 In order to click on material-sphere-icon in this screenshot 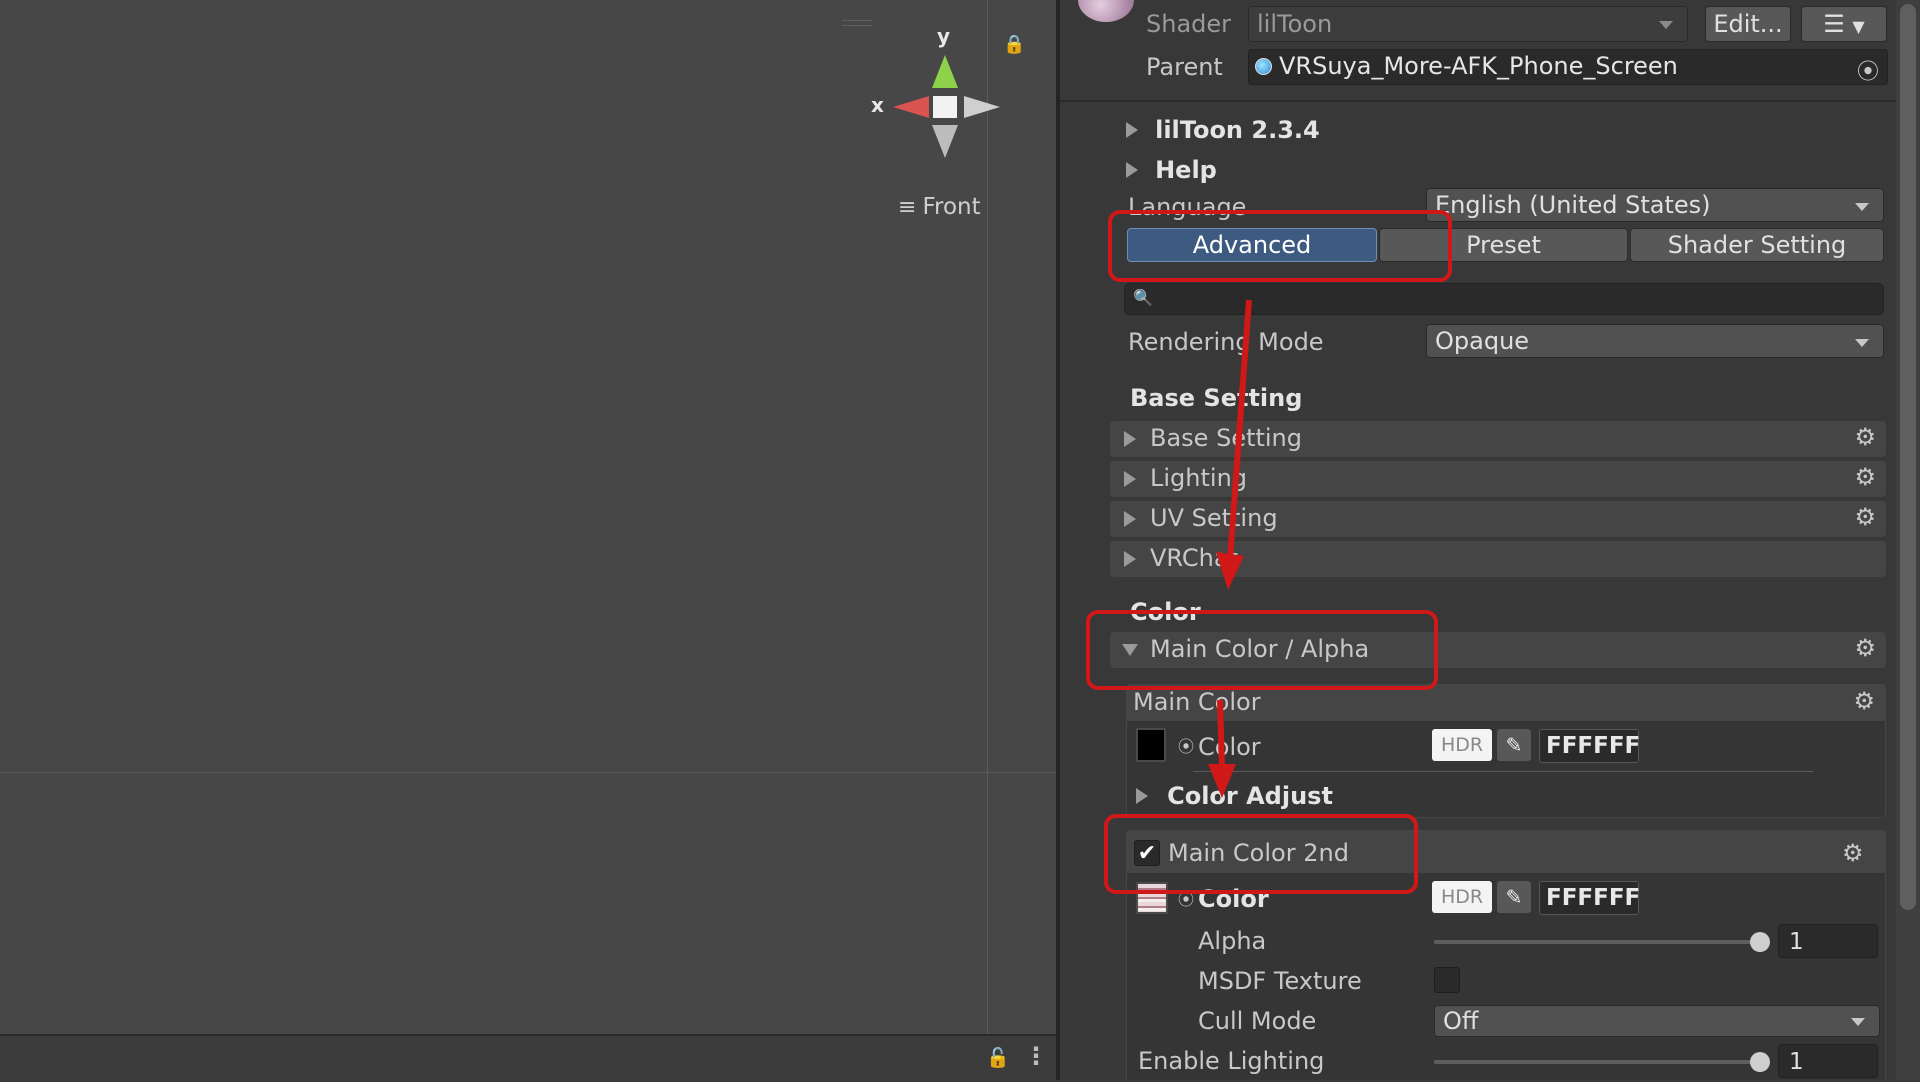, I will do `click(1263, 66)`.